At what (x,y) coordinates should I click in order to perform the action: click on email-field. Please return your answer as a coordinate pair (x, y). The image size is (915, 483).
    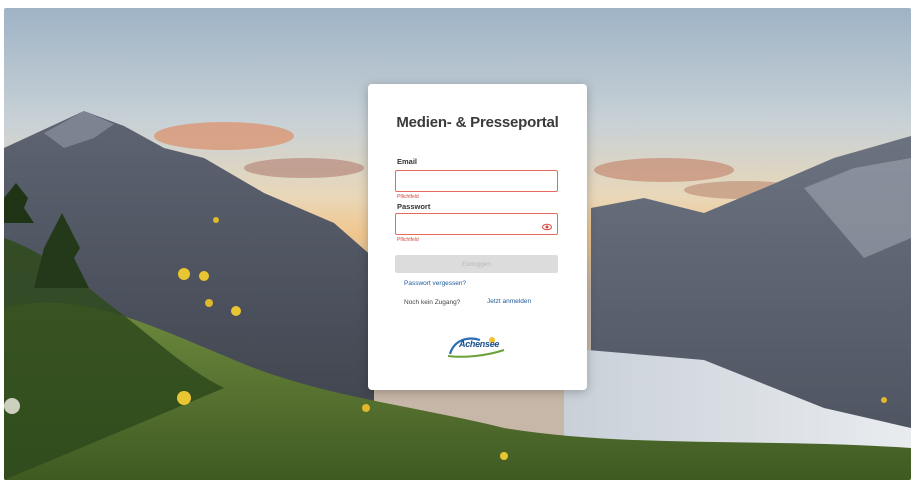
    Looking at the image, I should click on (476, 181).